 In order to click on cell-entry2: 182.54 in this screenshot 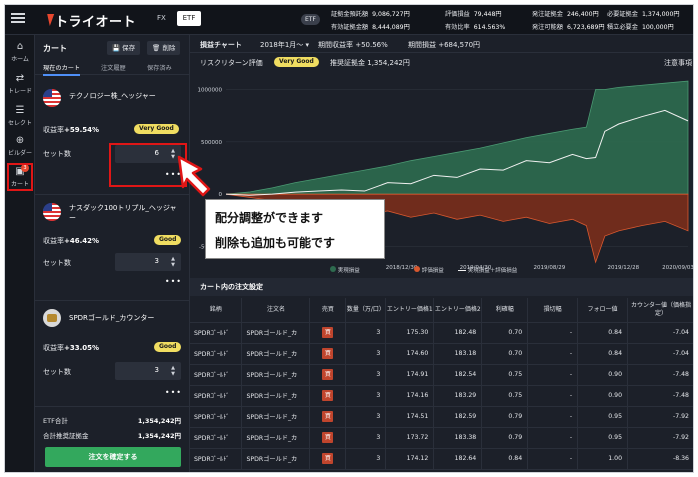, I will do `click(458, 375)`.